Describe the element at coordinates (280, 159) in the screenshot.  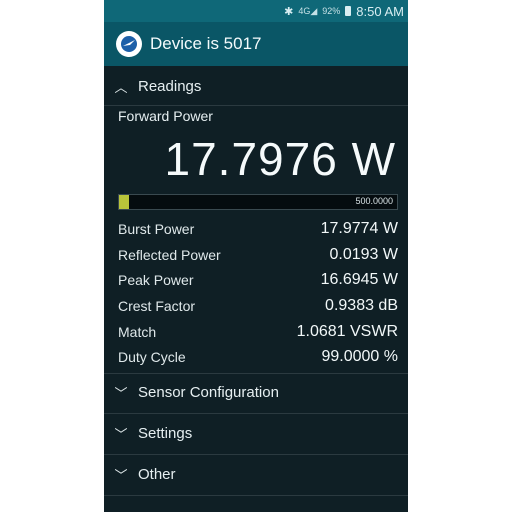
I see `forward-power-value: 17.7976 W` at that location.